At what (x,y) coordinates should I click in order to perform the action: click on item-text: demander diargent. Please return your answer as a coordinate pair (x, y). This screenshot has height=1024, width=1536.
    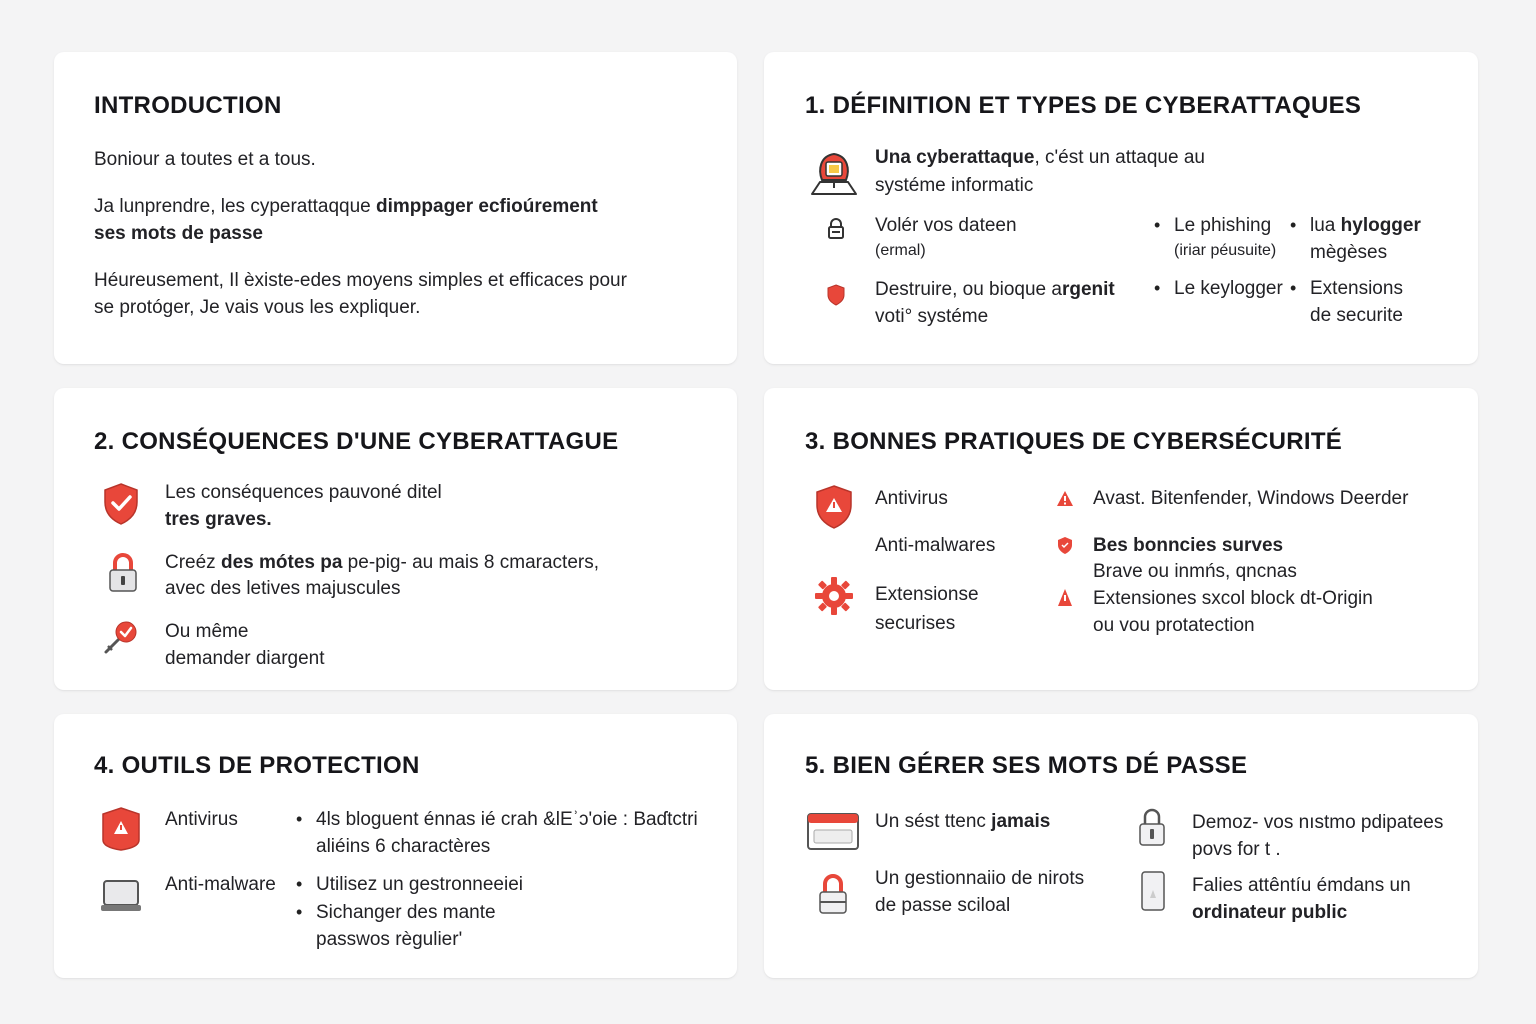
    Looking at the image, I should click on (245, 658).